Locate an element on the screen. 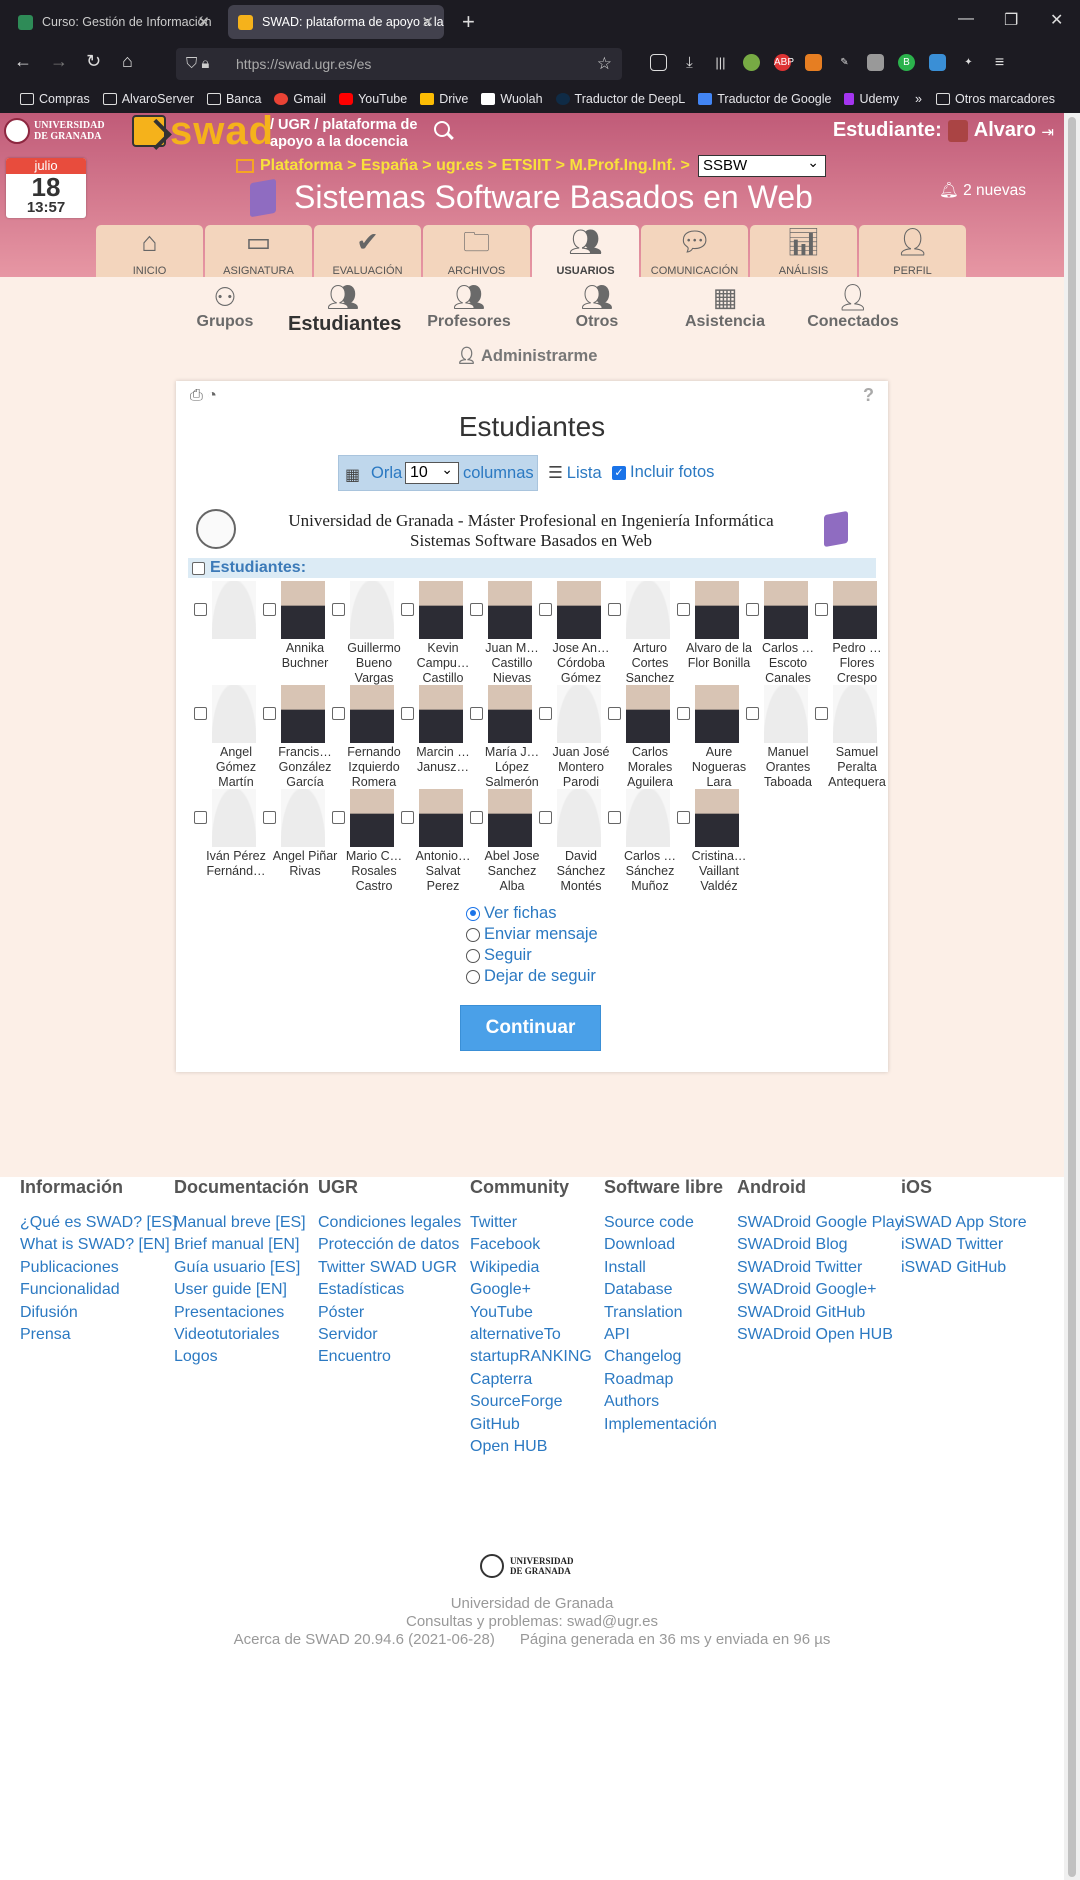 The height and width of the screenshot is (1880, 1080). admin-link: 👤︎ Administrarme is located at coordinates (526, 356).